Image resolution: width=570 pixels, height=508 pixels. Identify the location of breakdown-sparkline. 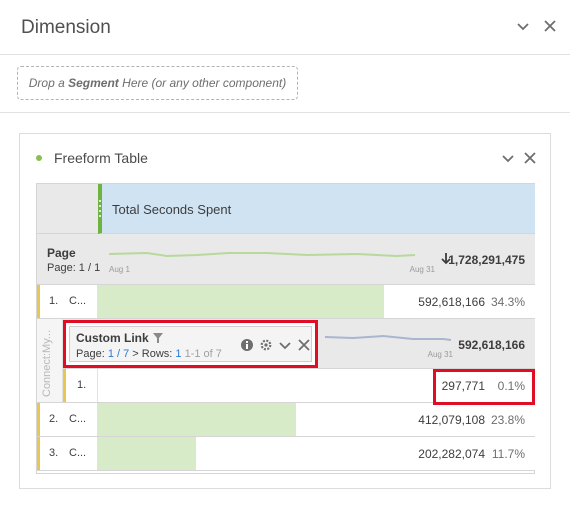
(388, 337).